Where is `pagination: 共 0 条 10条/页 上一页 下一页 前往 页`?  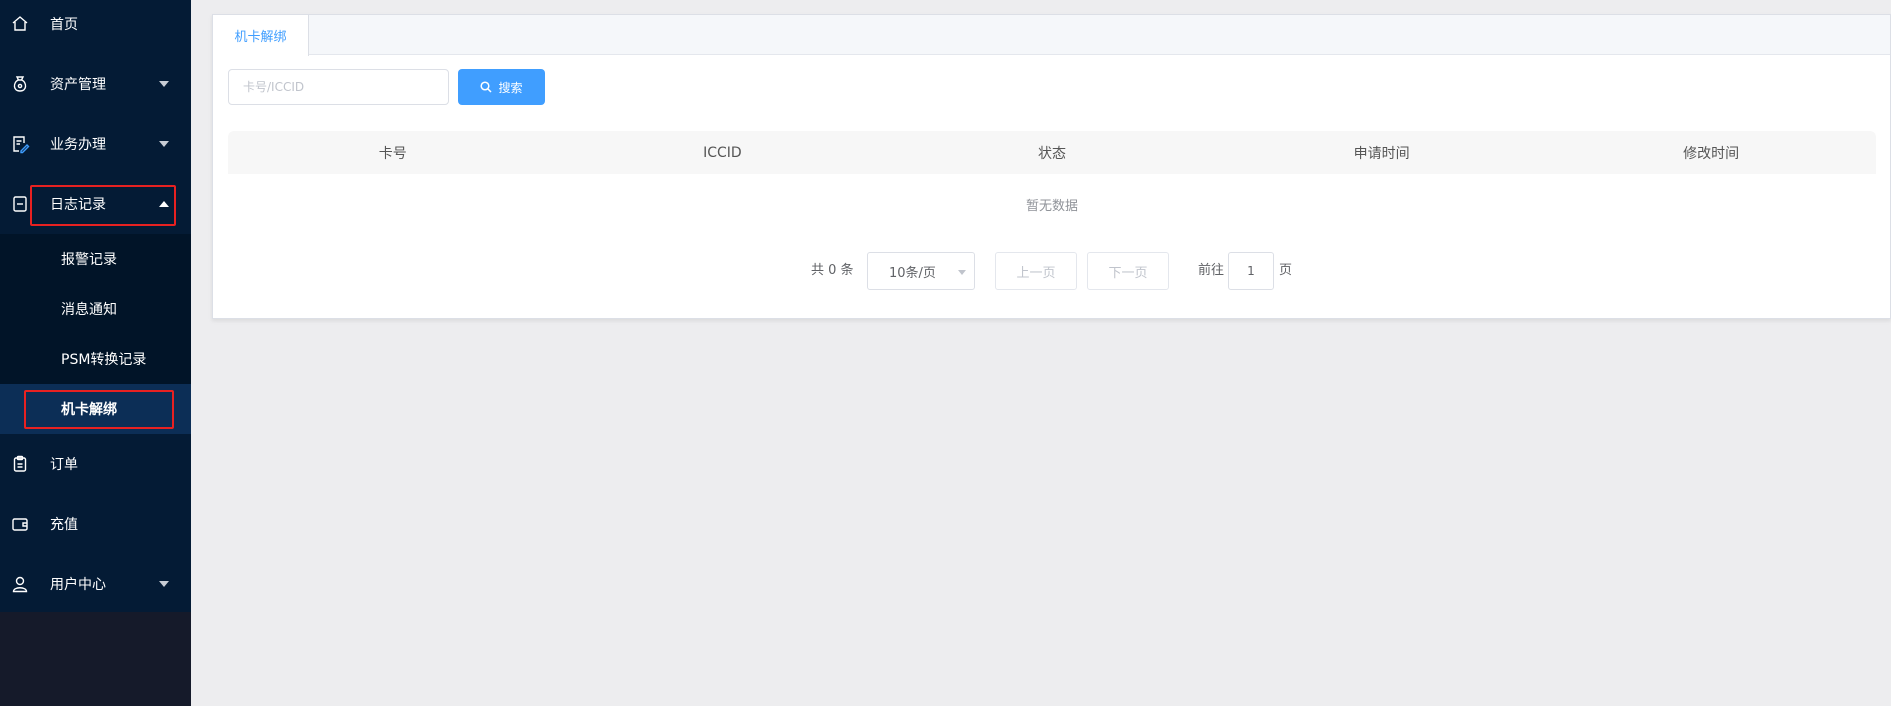 pagination: 共 0 条 10条/页 上一页 下一页 前往 页 is located at coordinates (1051, 271).